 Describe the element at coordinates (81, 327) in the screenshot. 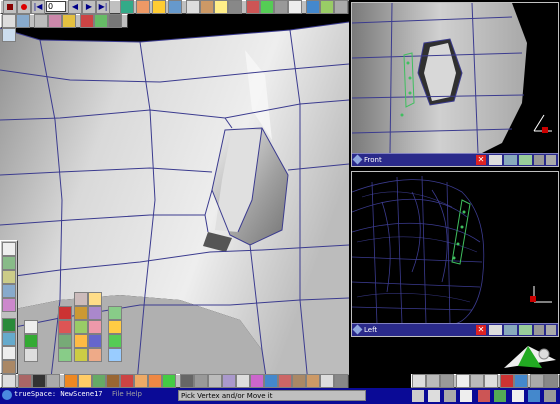

I see `polygon-icon` at that location.